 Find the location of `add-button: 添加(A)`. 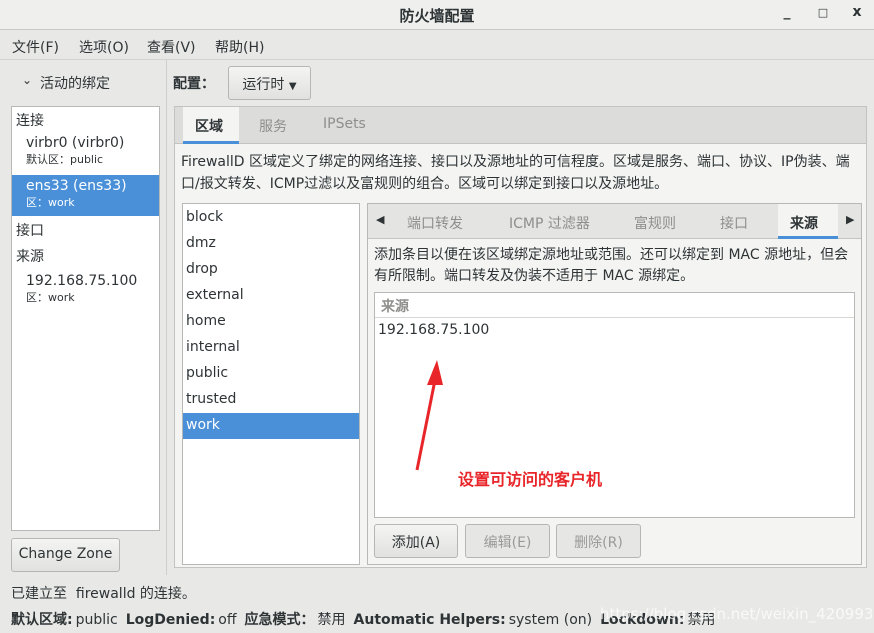

add-button: 添加(A) is located at coordinates (416, 541).